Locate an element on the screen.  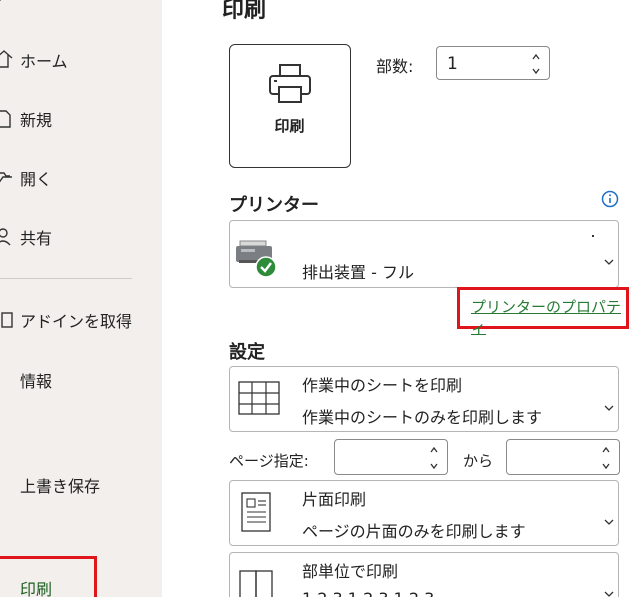
sidebar-item-label: 新規 is located at coordinates (36, 120).